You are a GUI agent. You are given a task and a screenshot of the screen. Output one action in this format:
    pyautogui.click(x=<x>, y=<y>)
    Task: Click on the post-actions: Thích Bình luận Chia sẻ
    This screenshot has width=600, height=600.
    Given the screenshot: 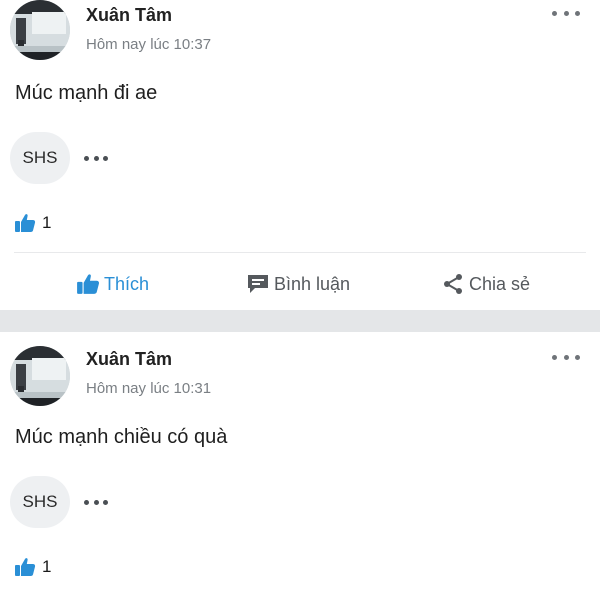 What is the action you would take?
    pyautogui.click(x=300, y=284)
    